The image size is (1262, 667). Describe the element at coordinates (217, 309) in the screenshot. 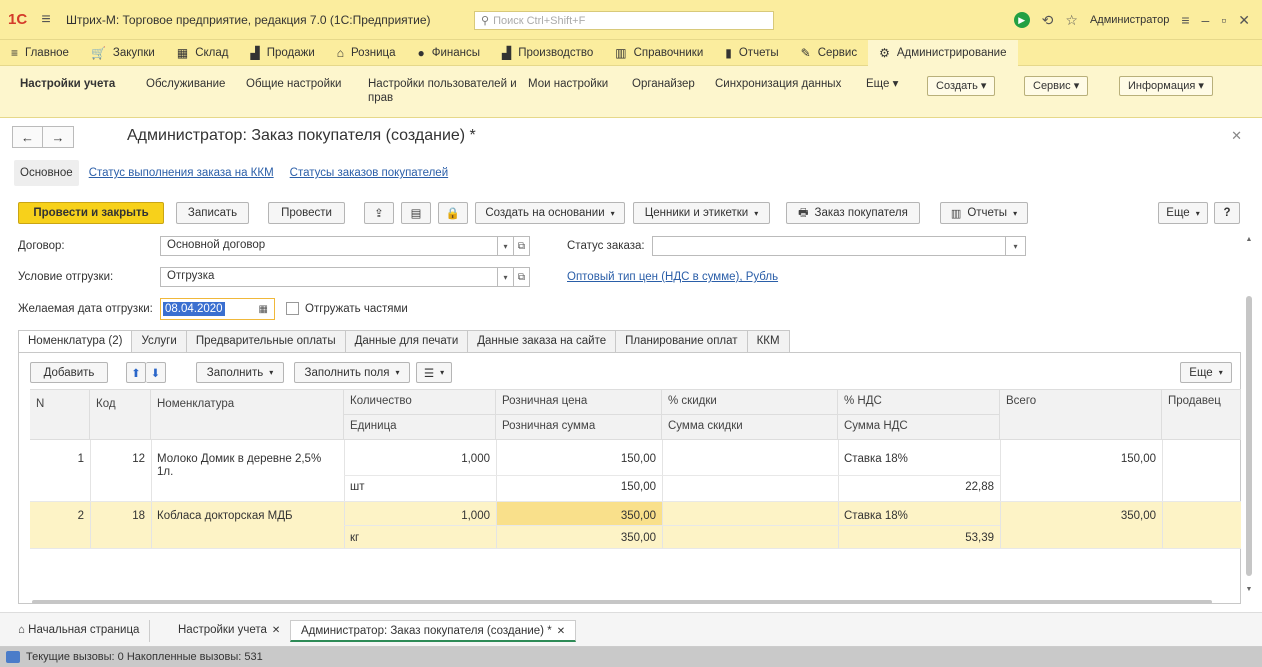

I see `desired-date-field: 08.04.2020 ▦` at that location.